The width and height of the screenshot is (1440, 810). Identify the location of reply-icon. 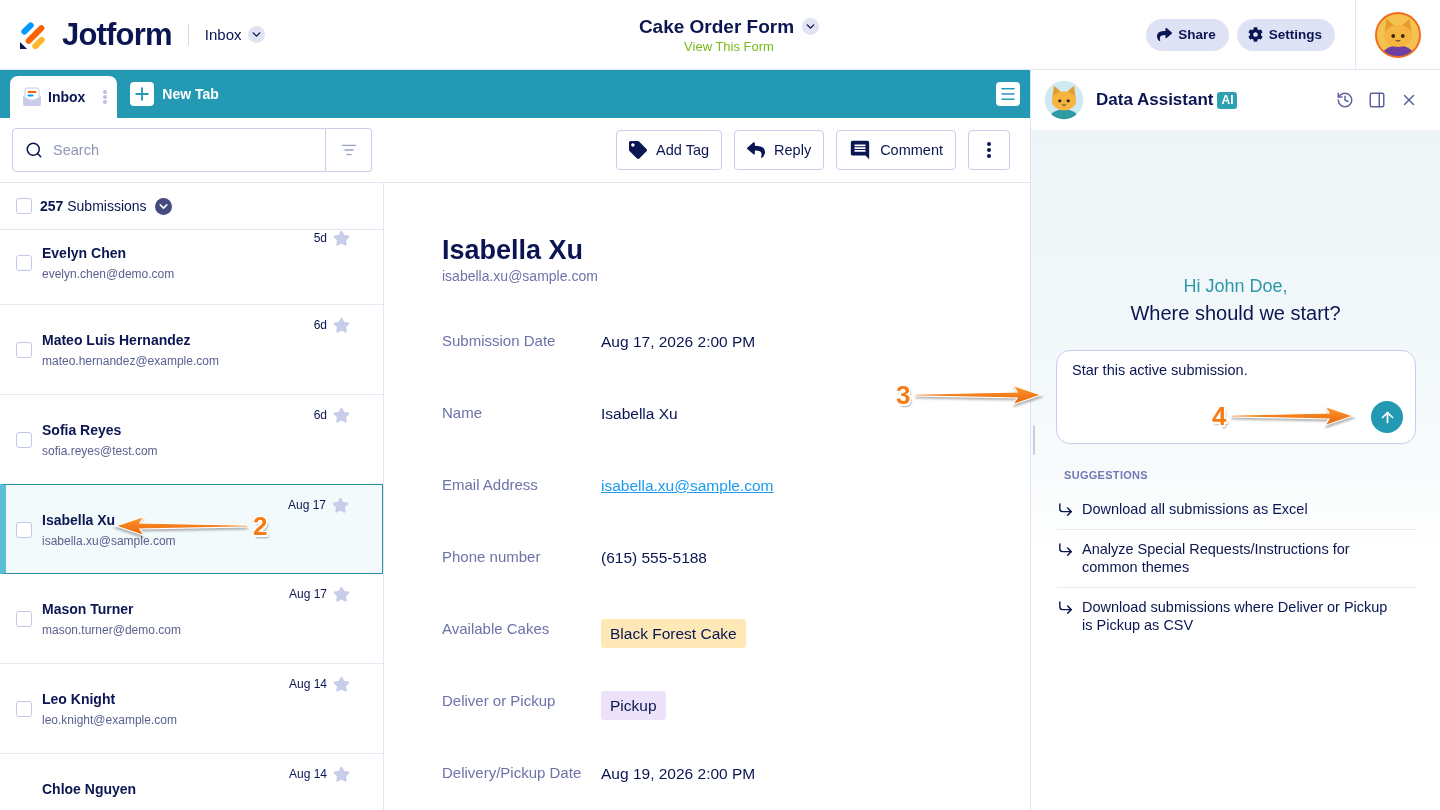
(756, 150).